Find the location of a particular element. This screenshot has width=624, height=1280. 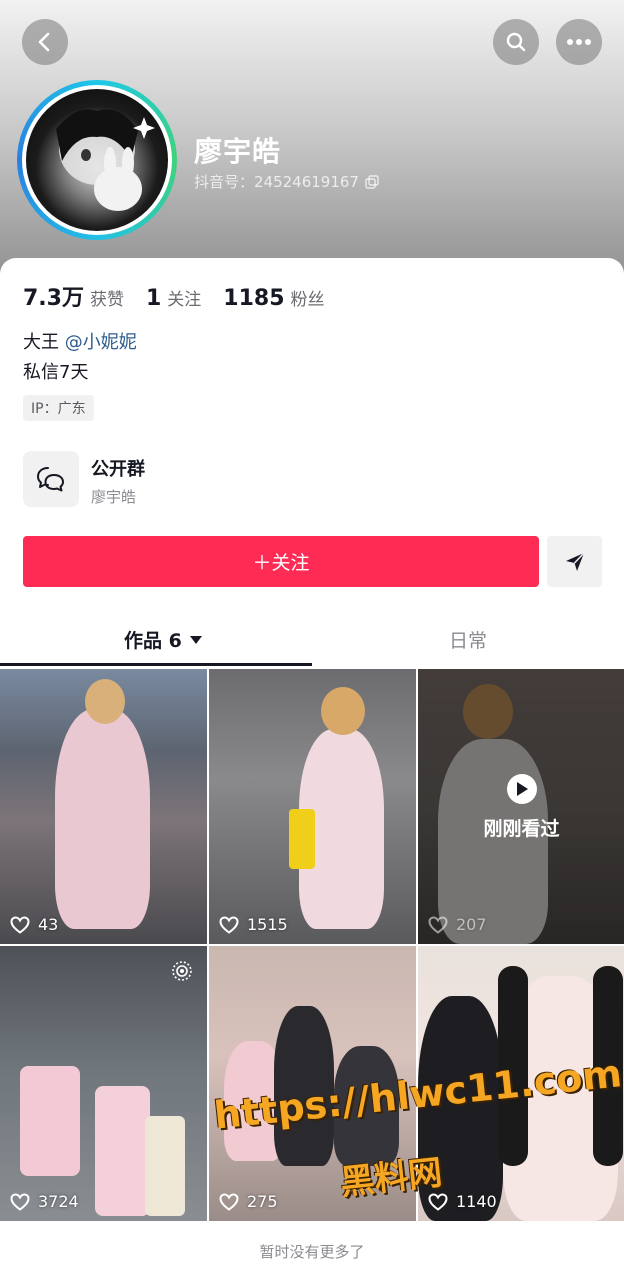

tile-likes: 3724 is located at coordinates (44, 1201).